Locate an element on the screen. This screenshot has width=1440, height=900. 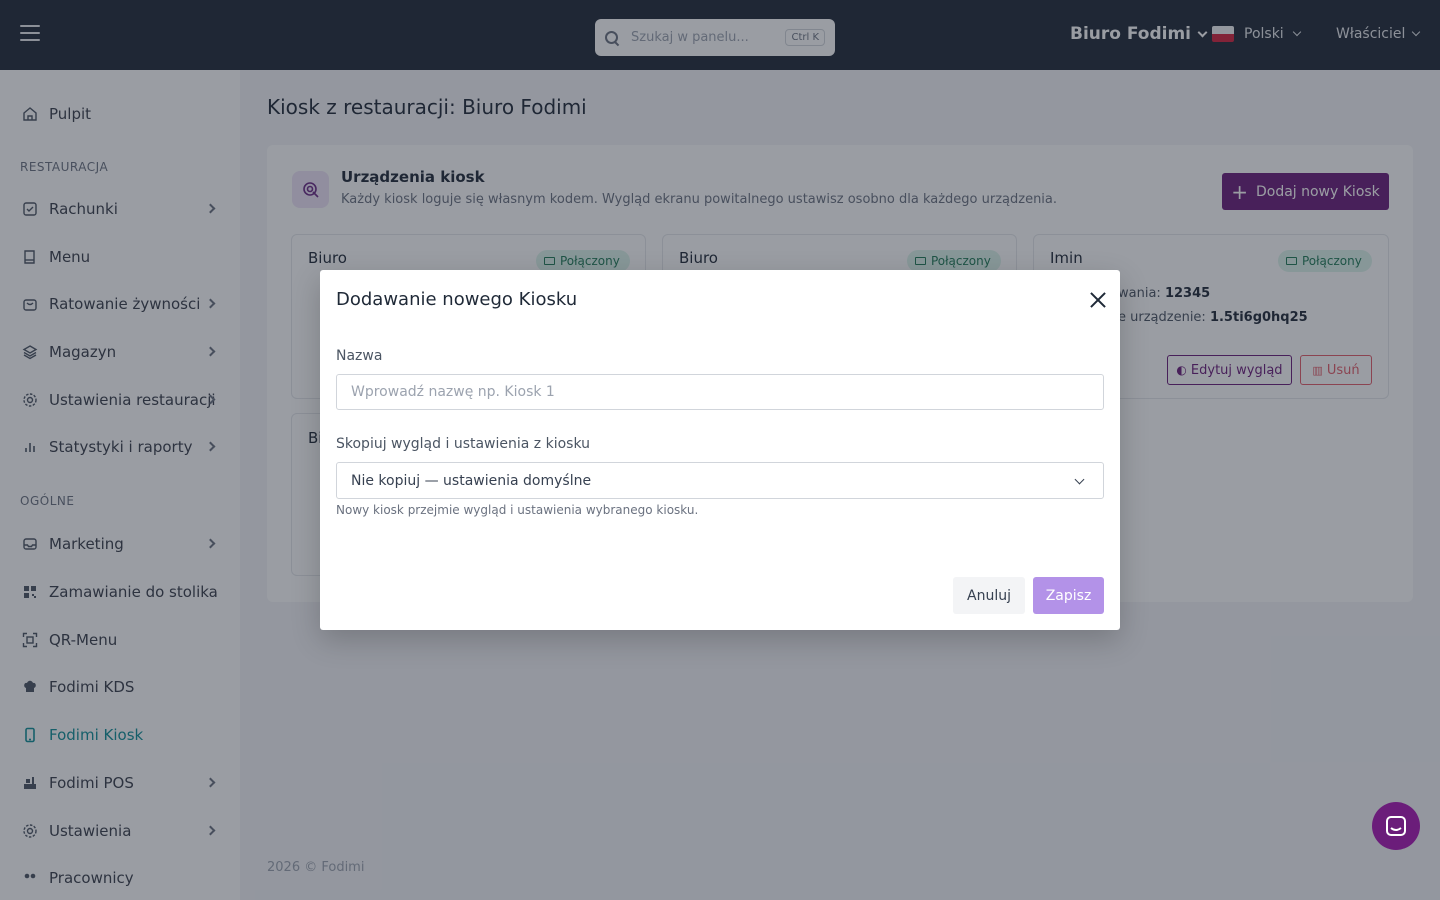
name-field-label: Nazwa is located at coordinates (359, 356).